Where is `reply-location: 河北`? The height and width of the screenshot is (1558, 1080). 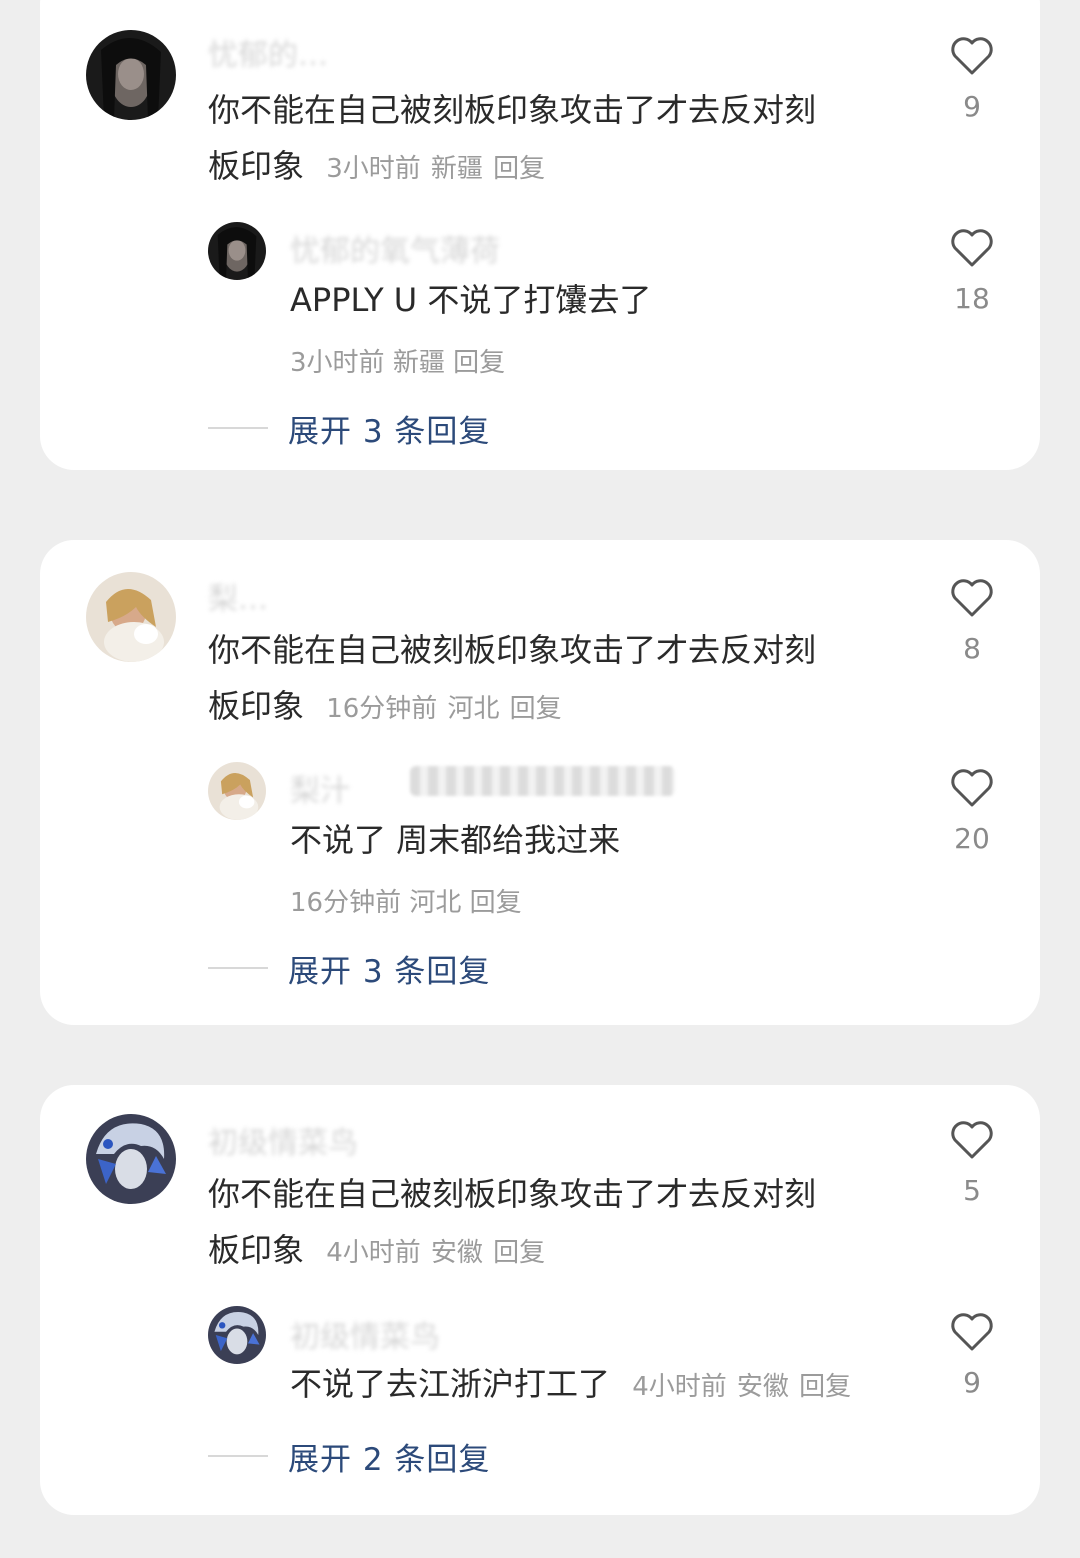
reply-location: 河北 is located at coordinates (435, 903).